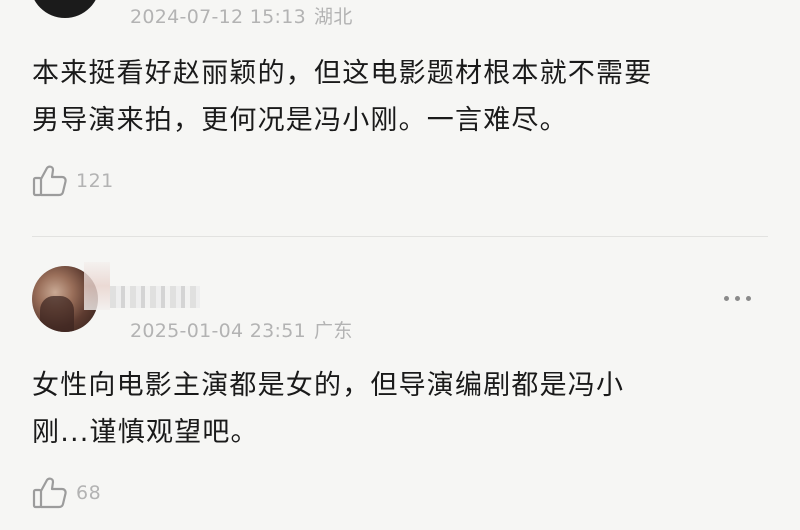  I want to click on like-button: 68, so click(66, 493).